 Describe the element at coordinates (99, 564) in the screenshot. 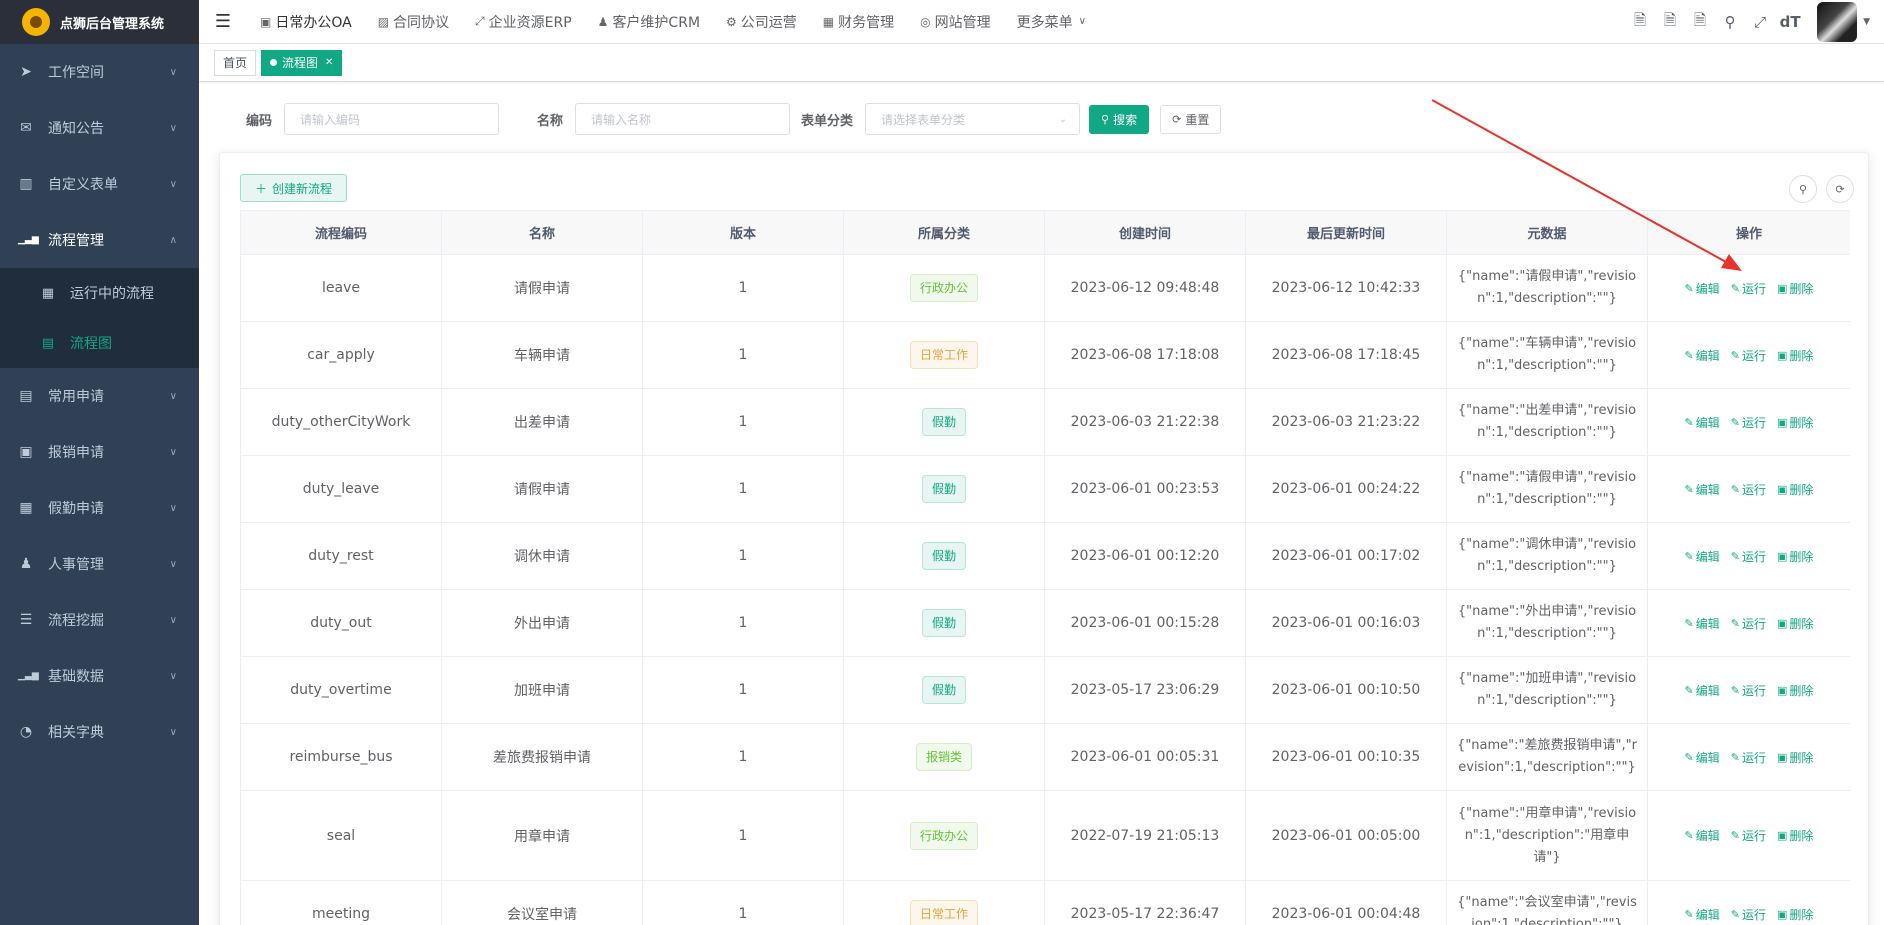

I see `sidebar-item: ♟ 人事管理 ∨` at that location.